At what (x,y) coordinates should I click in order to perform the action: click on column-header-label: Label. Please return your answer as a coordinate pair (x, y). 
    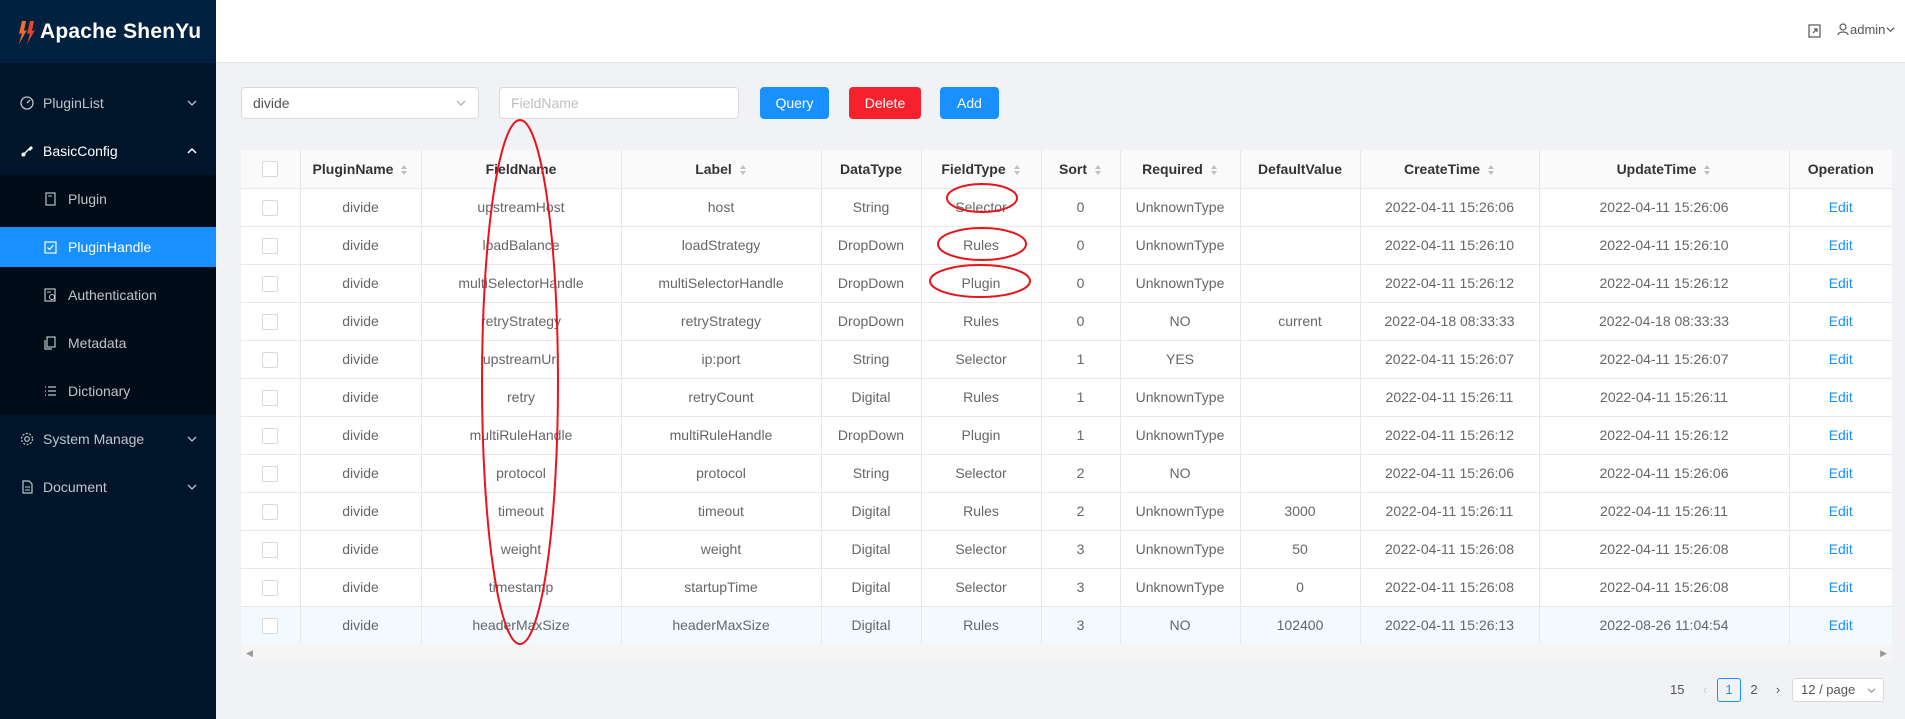
    Looking at the image, I should click on (721, 169).